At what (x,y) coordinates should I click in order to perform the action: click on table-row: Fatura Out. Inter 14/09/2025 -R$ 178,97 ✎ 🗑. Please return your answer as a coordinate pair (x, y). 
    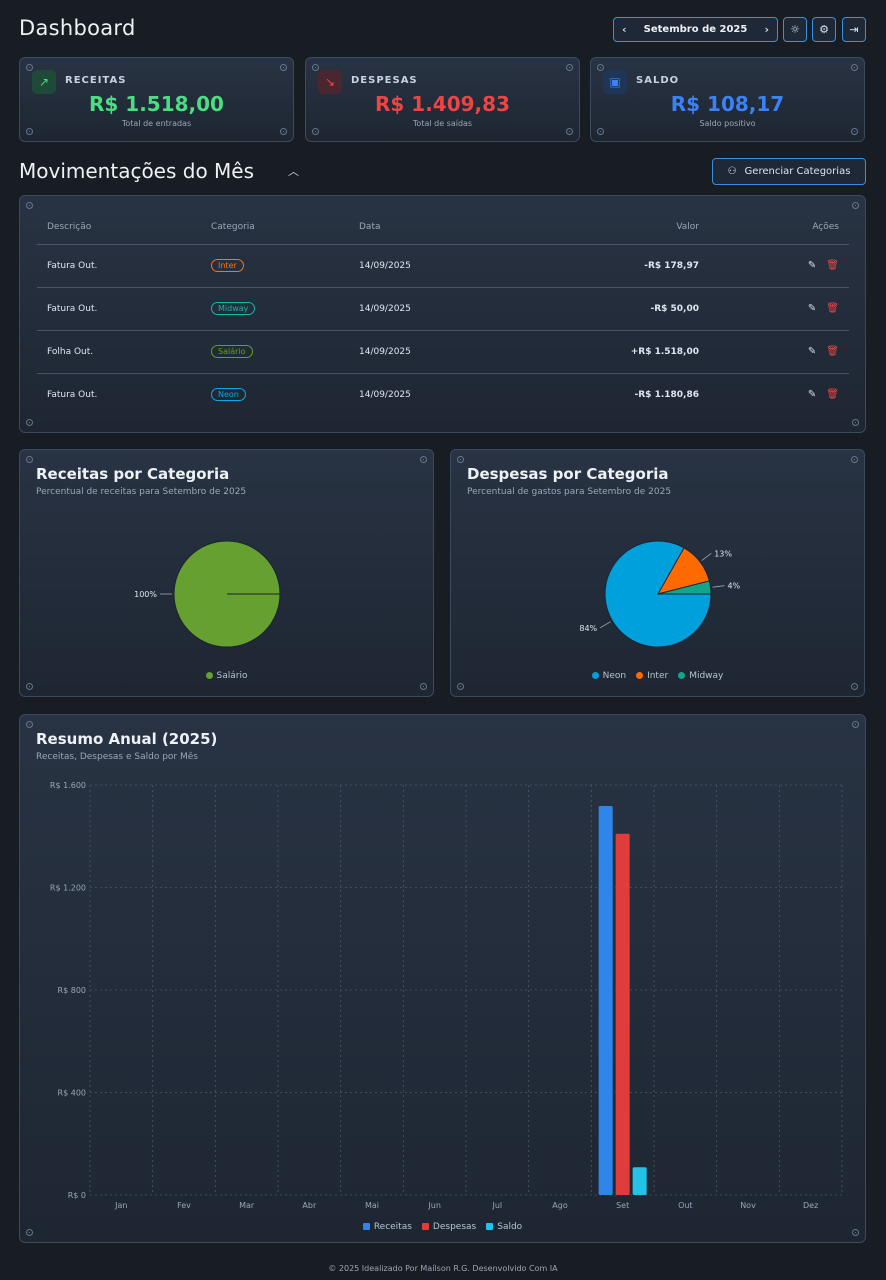
    Looking at the image, I should click on (443, 266).